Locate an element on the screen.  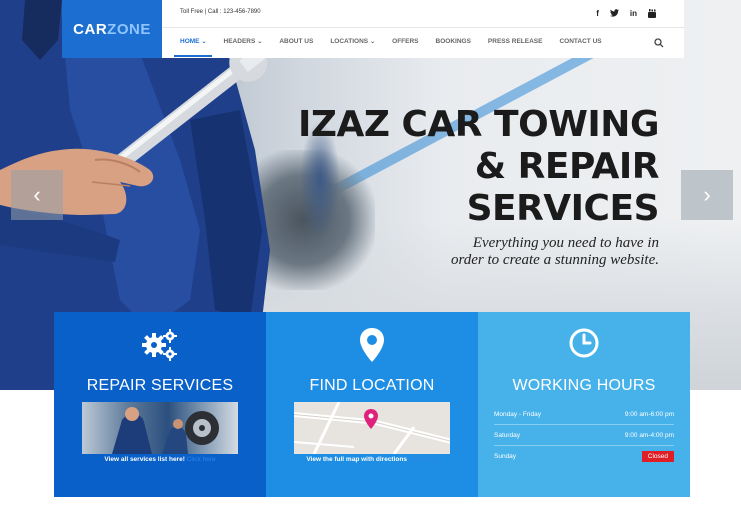
nav-home: HOME ⌄ is located at coordinates (193, 41).